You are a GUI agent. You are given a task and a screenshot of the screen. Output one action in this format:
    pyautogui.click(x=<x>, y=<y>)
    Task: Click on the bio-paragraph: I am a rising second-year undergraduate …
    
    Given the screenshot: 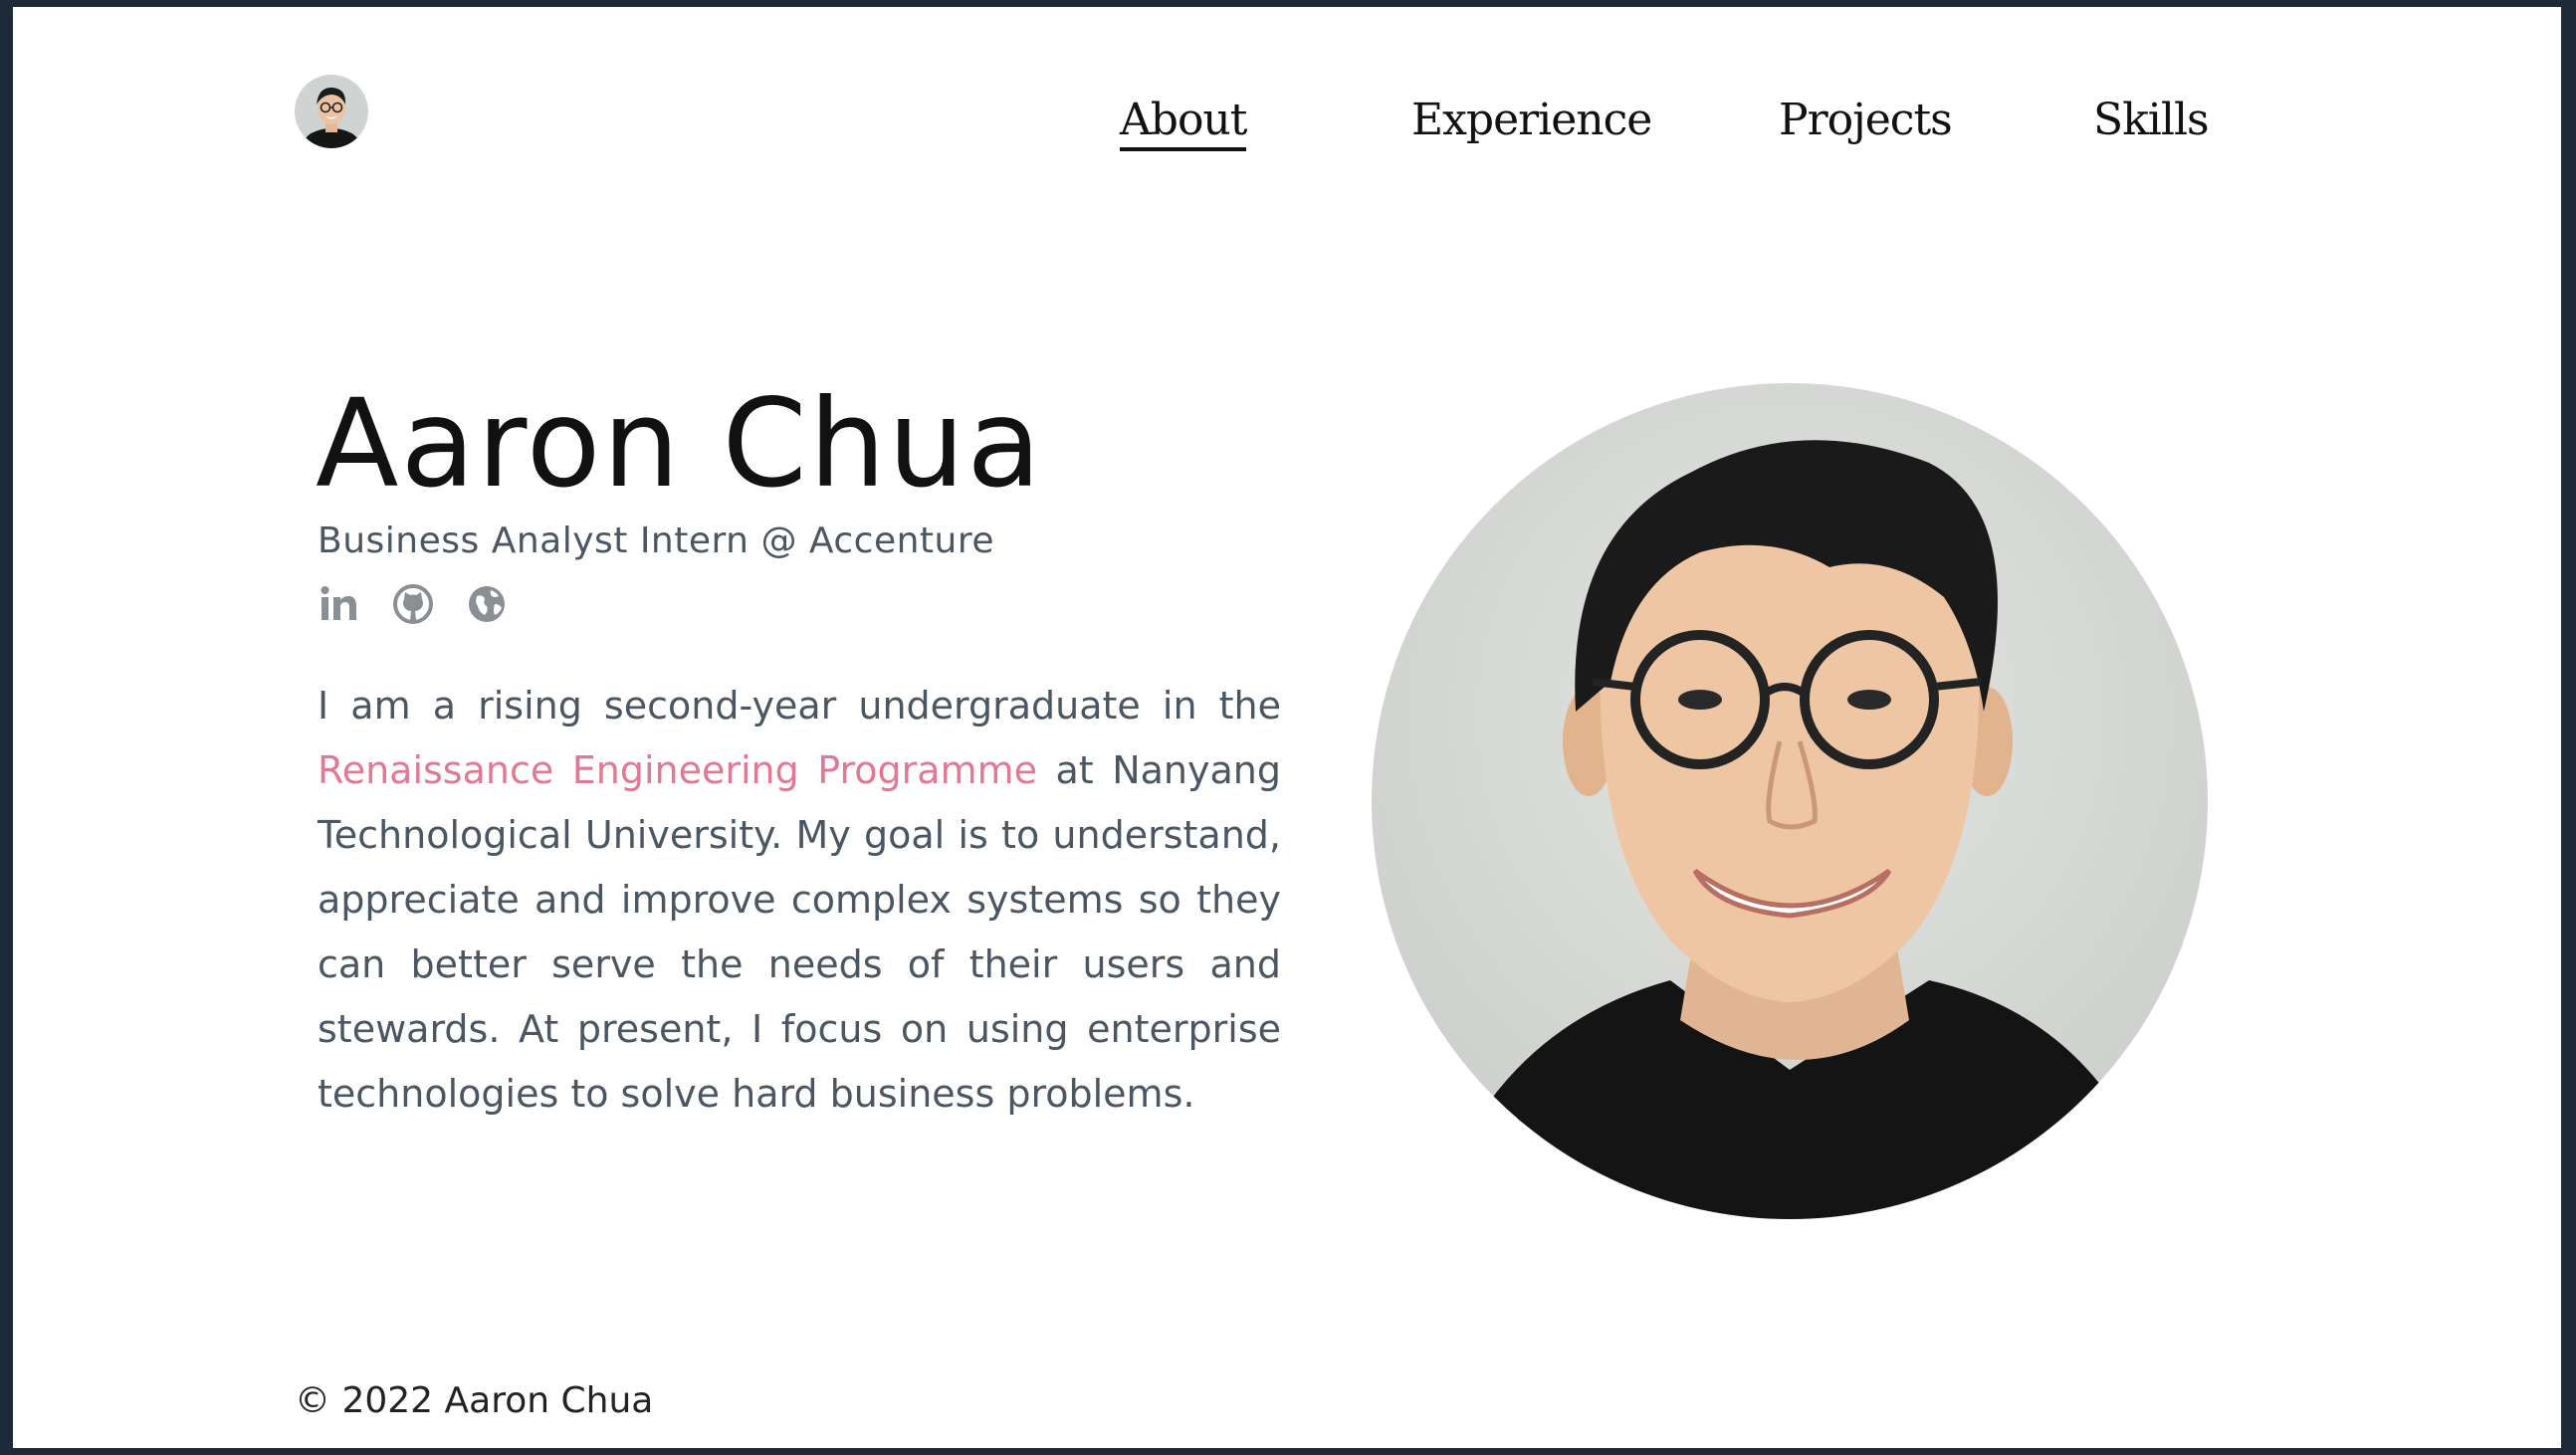 What is the action you would take?
    pyautogui.click(x=799, y=900)
    